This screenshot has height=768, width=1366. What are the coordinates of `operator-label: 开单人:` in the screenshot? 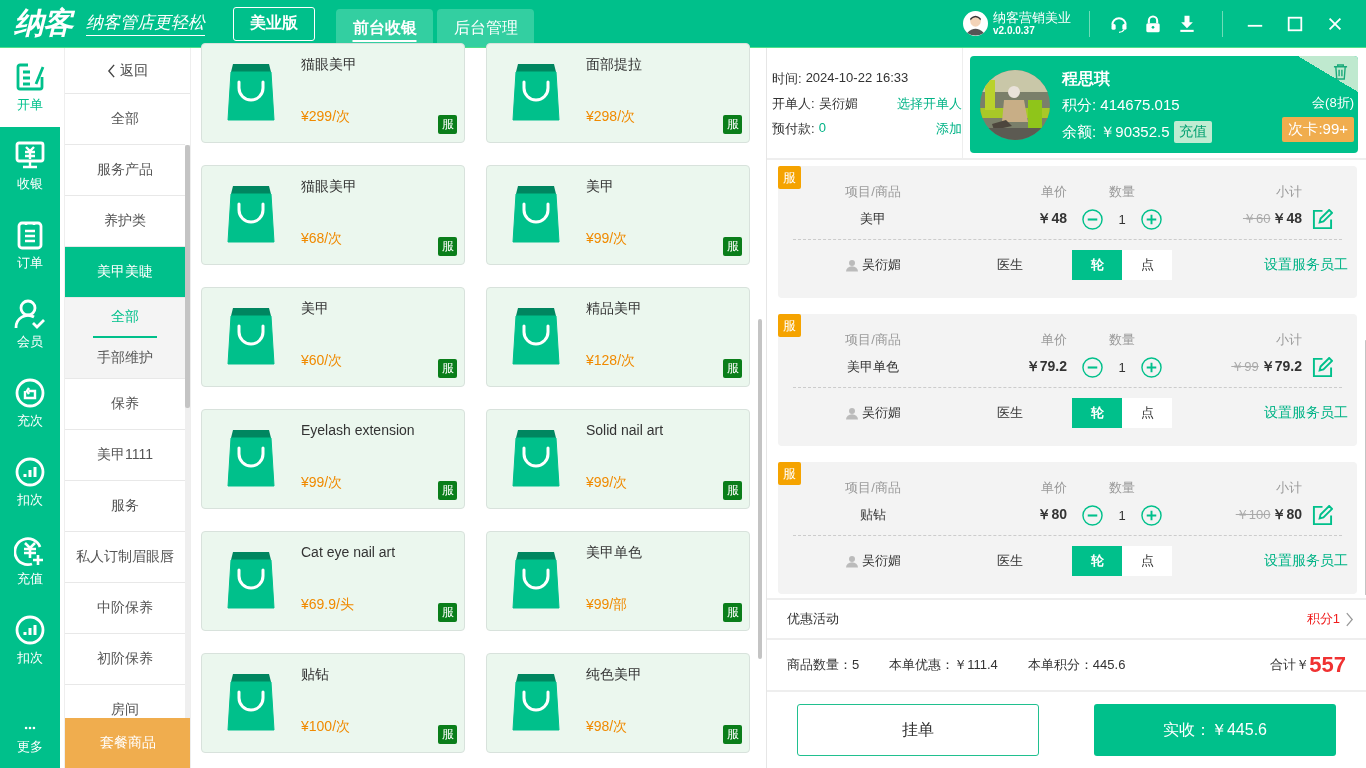 It's located at (793, 103).